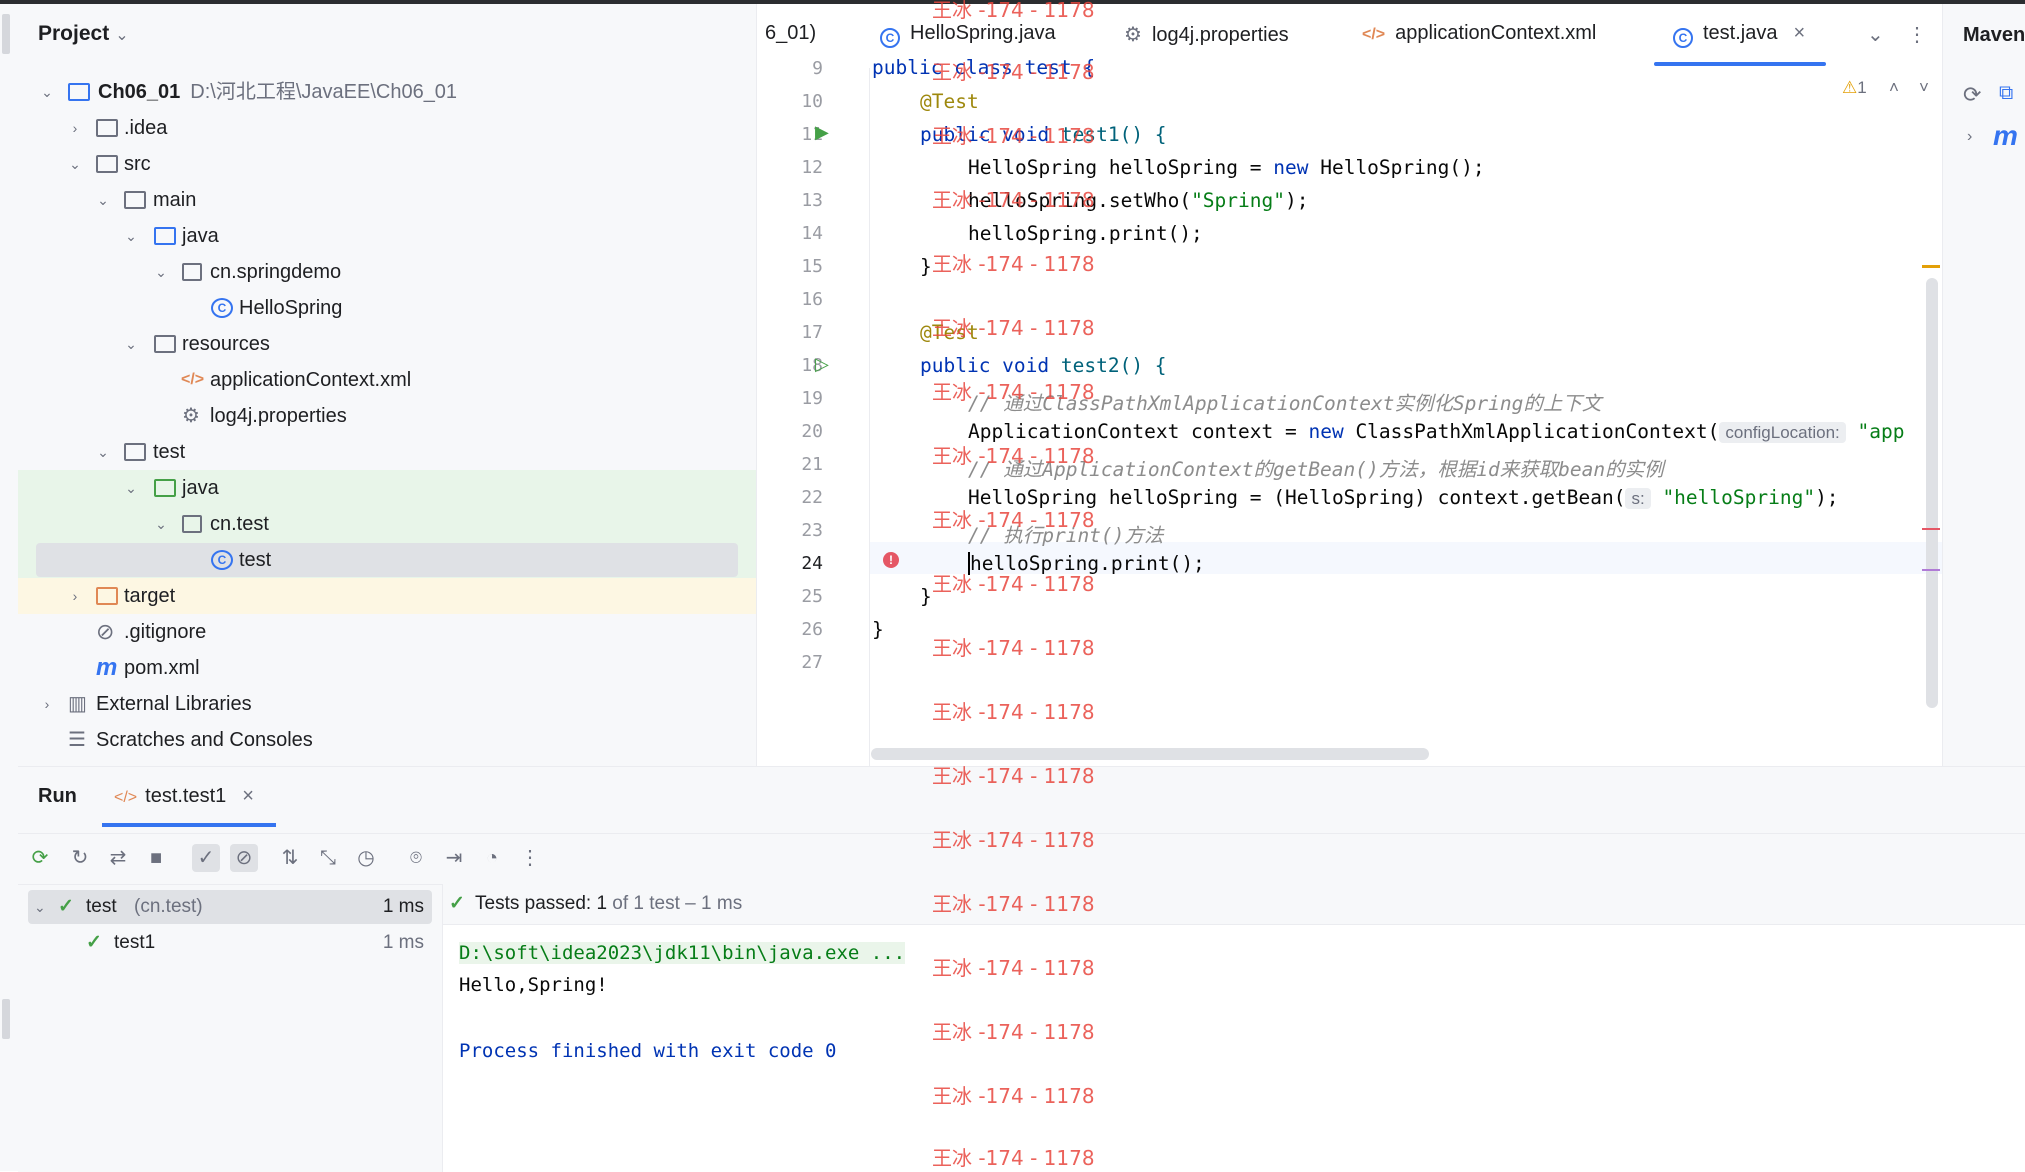 The width and height of the screenshot is (2025, 1172). Describe the element at coordinates (608, 904) in the screenshot. I see `test-status-text: Tests passed: 1 of 1 test – 1 ms` at that location.